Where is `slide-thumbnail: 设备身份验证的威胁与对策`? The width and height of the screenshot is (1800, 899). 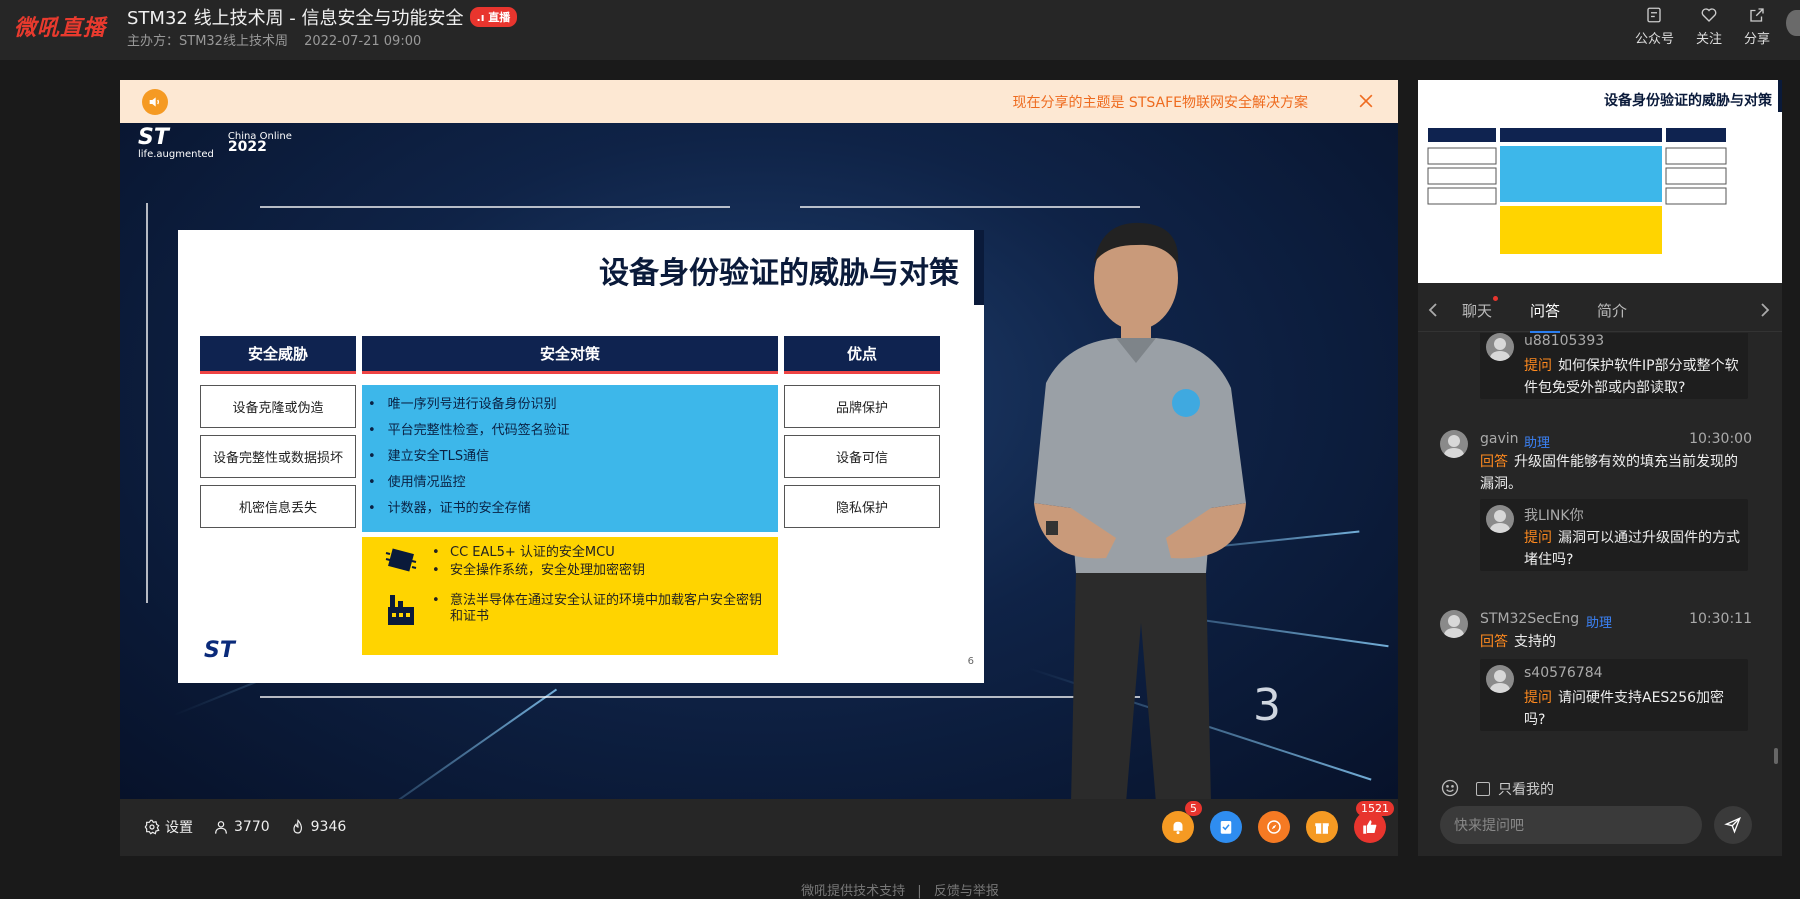 slide-thumbnail: 设备身份验证的威胁与对策 is located at coordinates (1600, 181).